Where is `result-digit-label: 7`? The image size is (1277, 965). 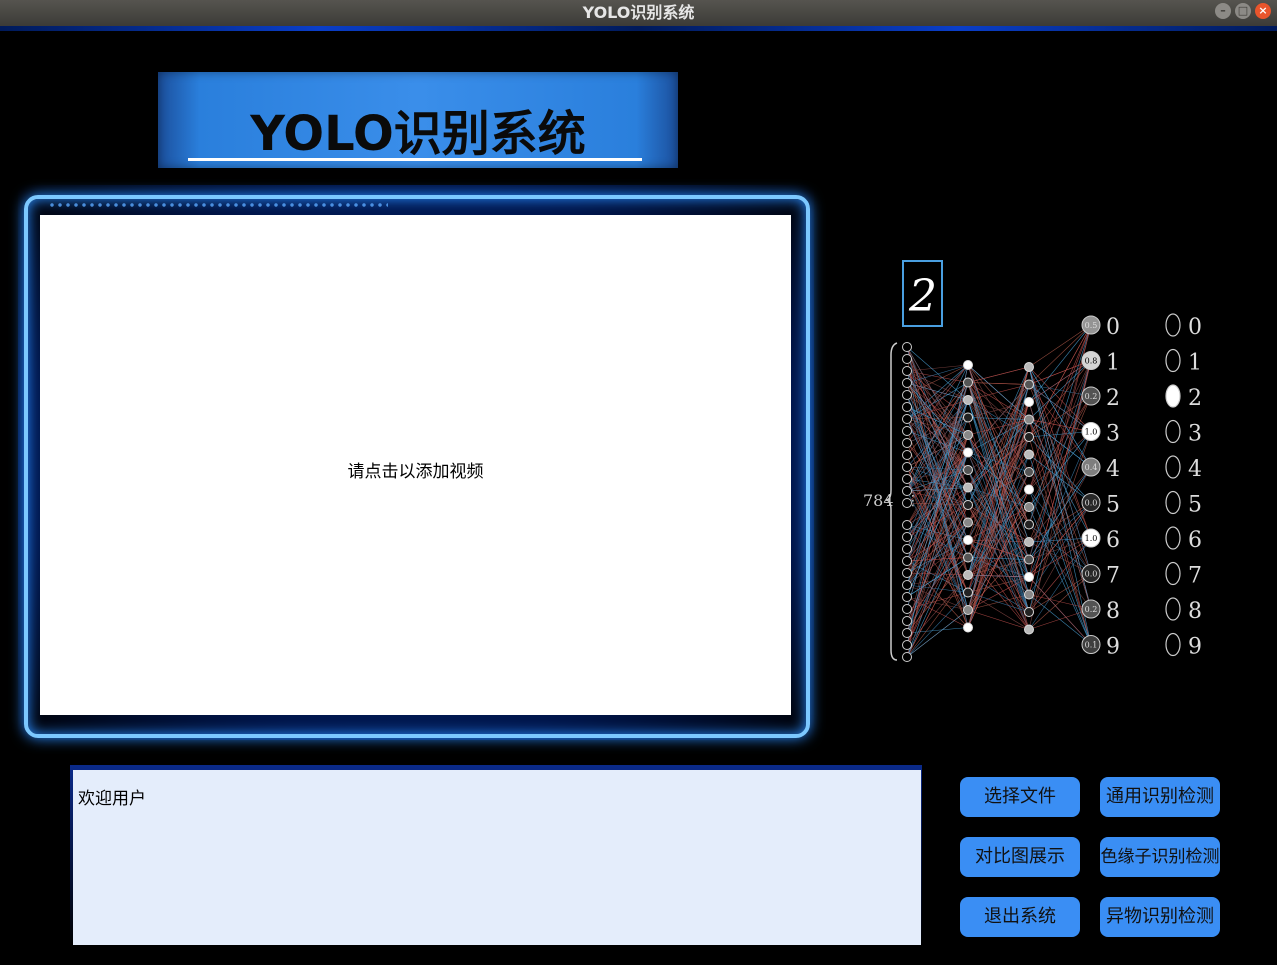
result-digit-label: 7 is located at coordinates (1195, 576).